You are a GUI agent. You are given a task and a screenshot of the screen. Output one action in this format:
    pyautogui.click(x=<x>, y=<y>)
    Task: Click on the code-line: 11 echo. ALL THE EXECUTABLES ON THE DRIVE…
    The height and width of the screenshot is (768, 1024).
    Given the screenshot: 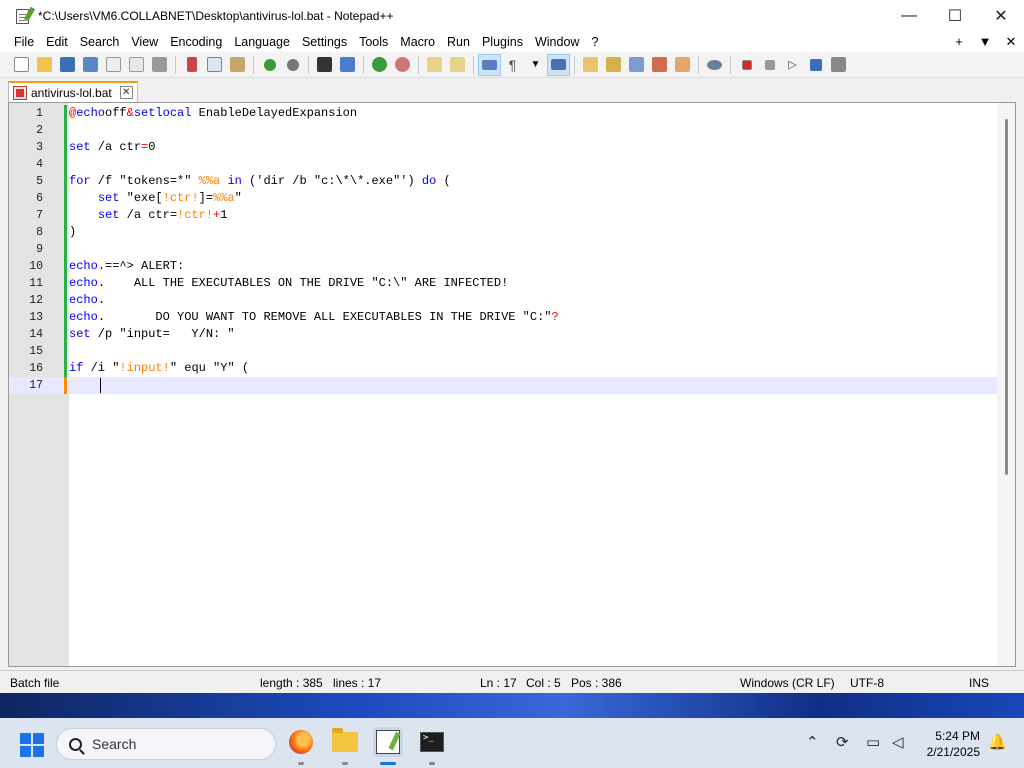 What is the action you would take?
    pyautogui.click(x=504, y=283)
    